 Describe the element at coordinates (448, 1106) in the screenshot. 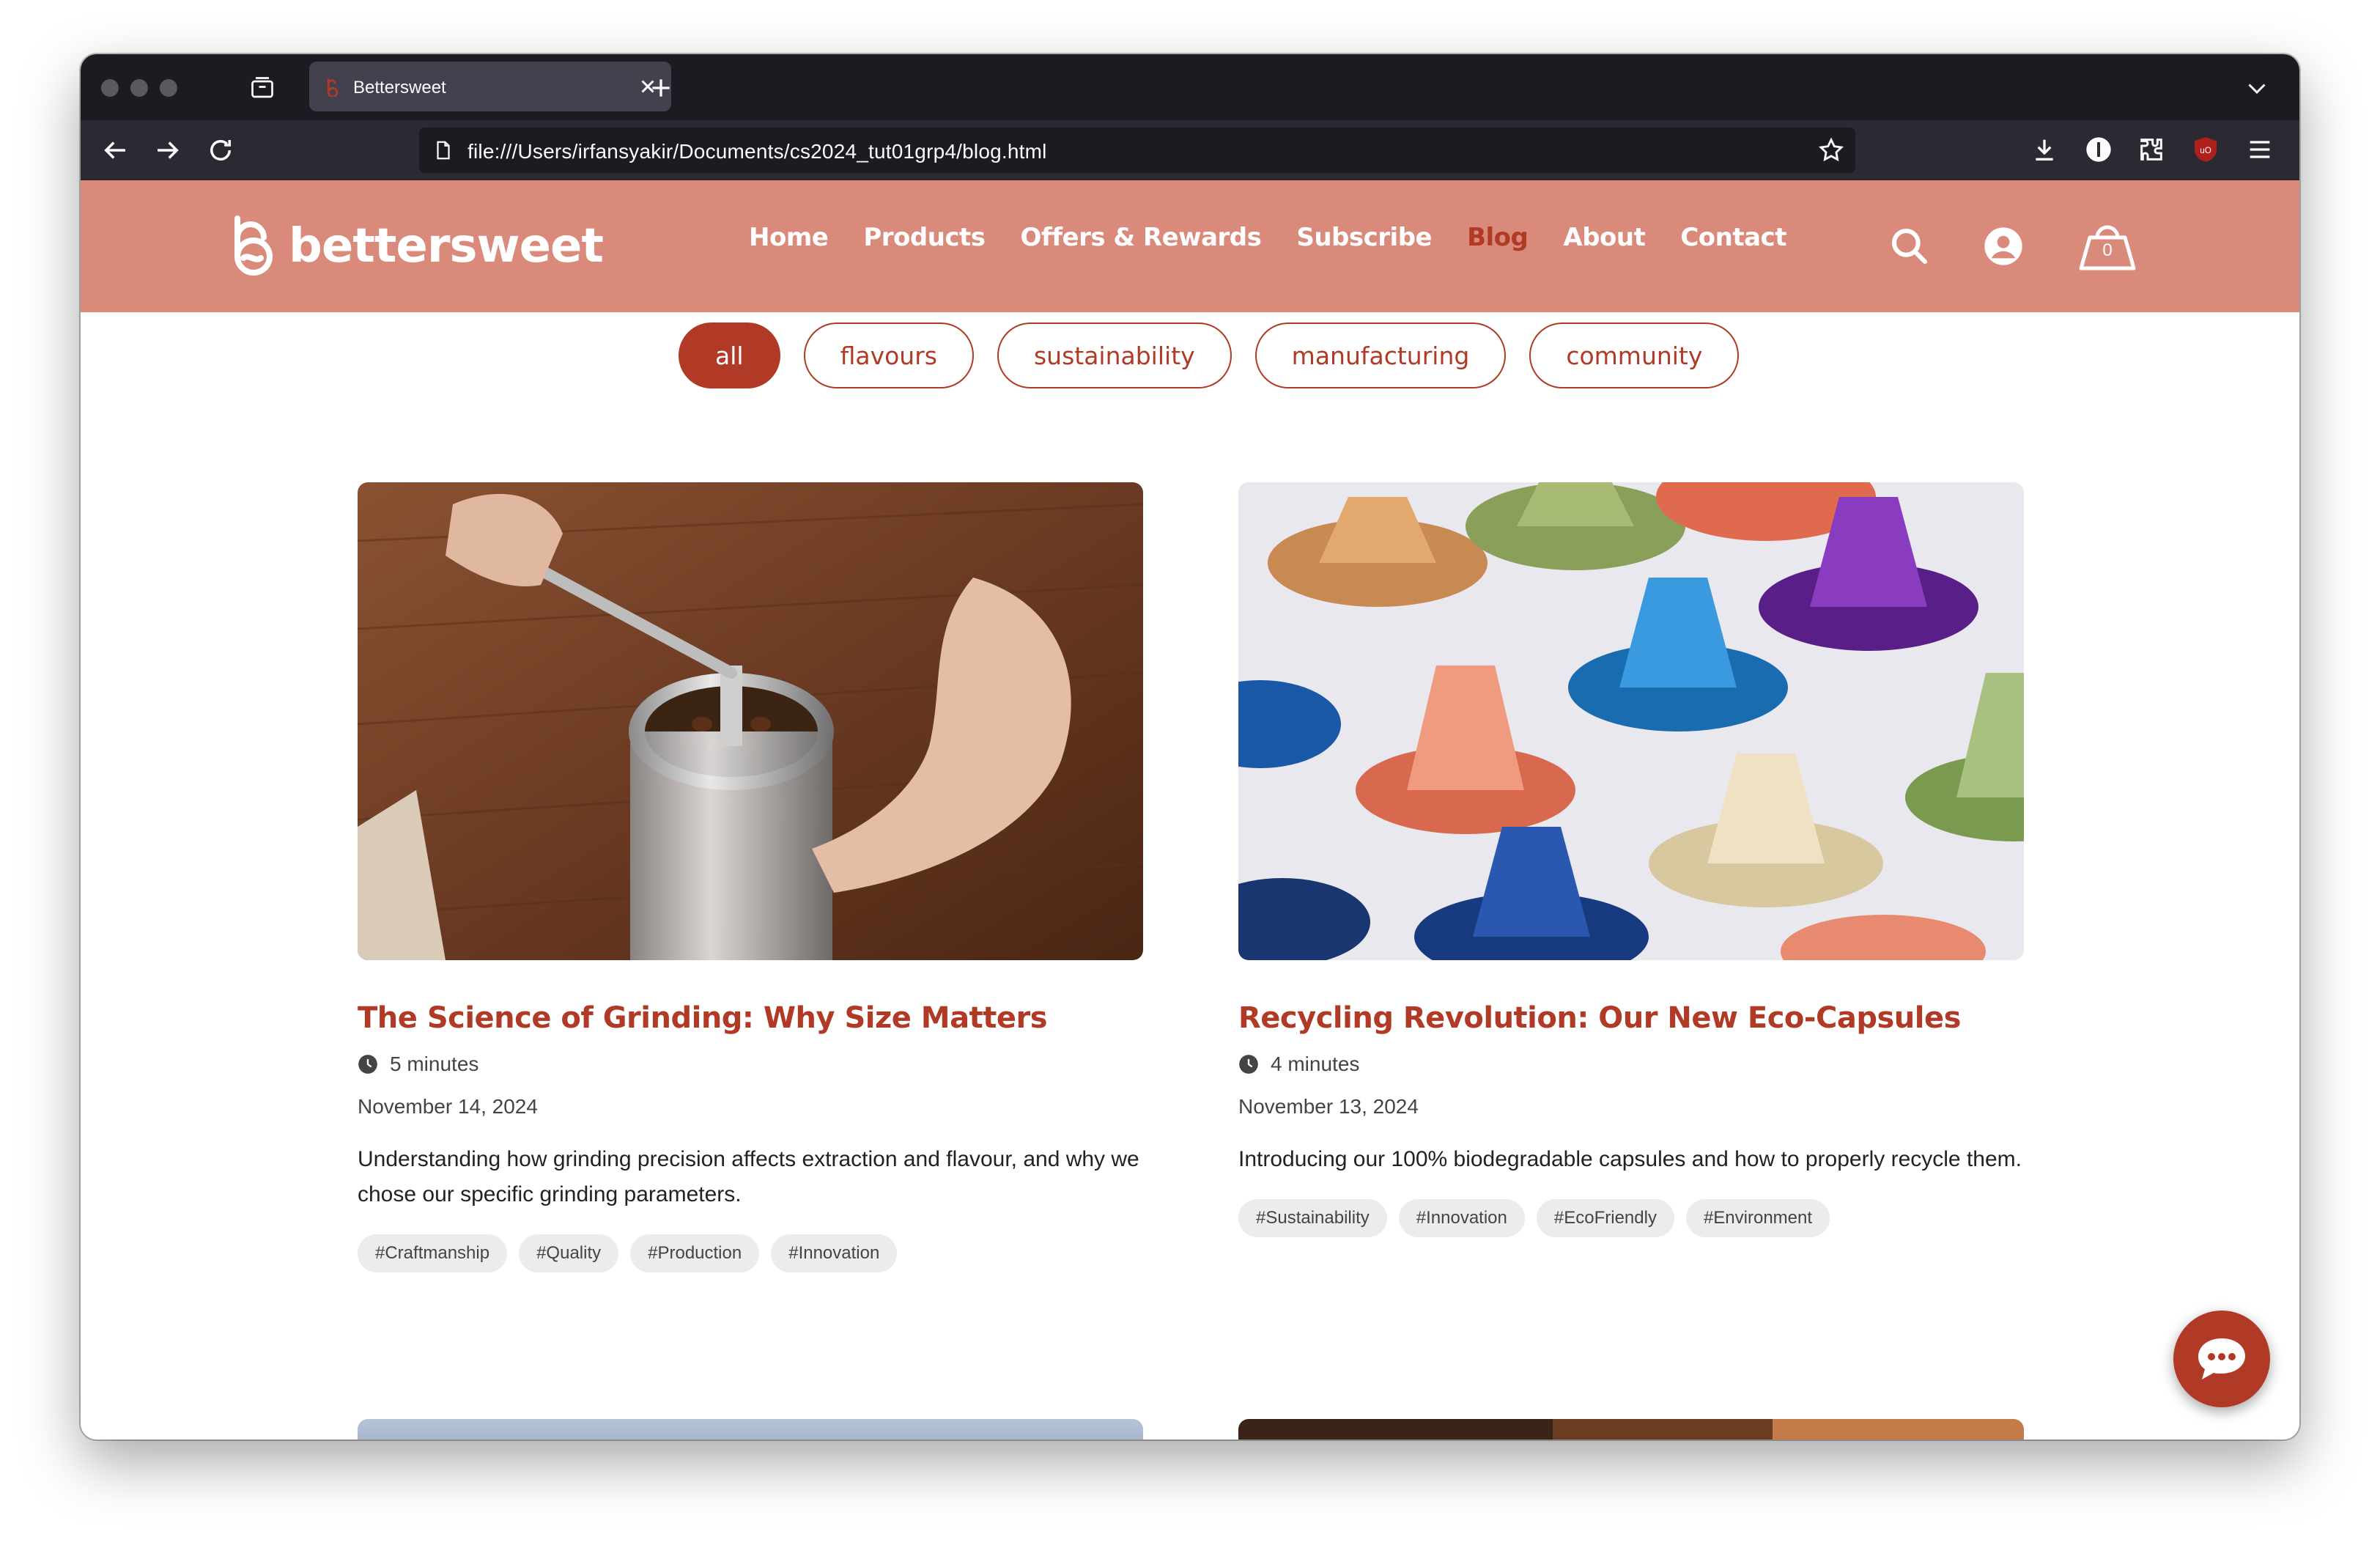

I see `post-date: November 14, 2024` at that location.